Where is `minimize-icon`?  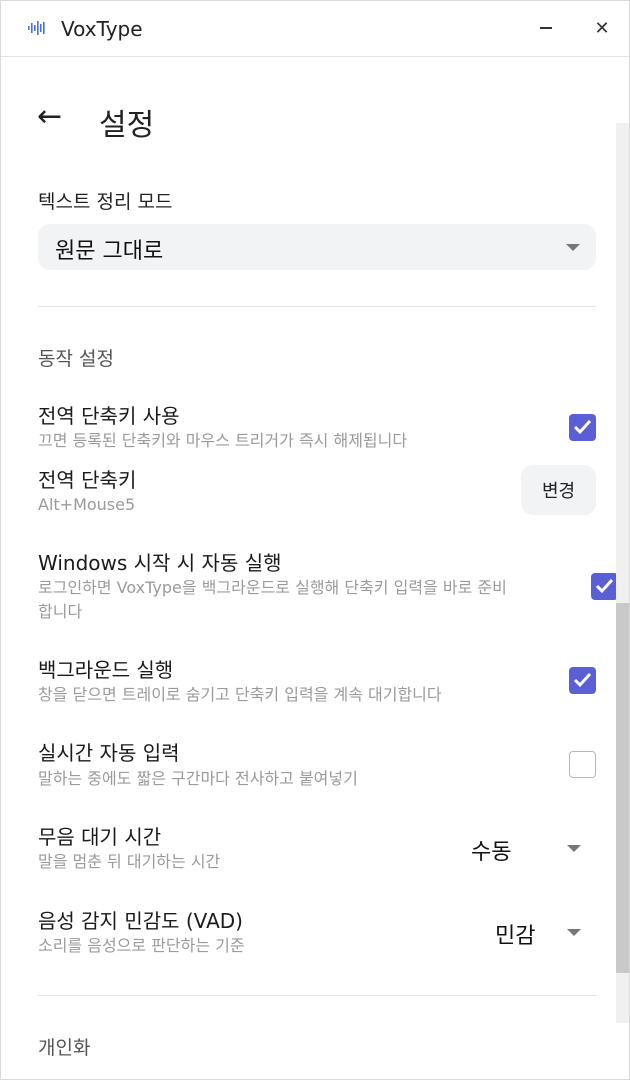
minimize-icon is located at coordinates (546, 28).